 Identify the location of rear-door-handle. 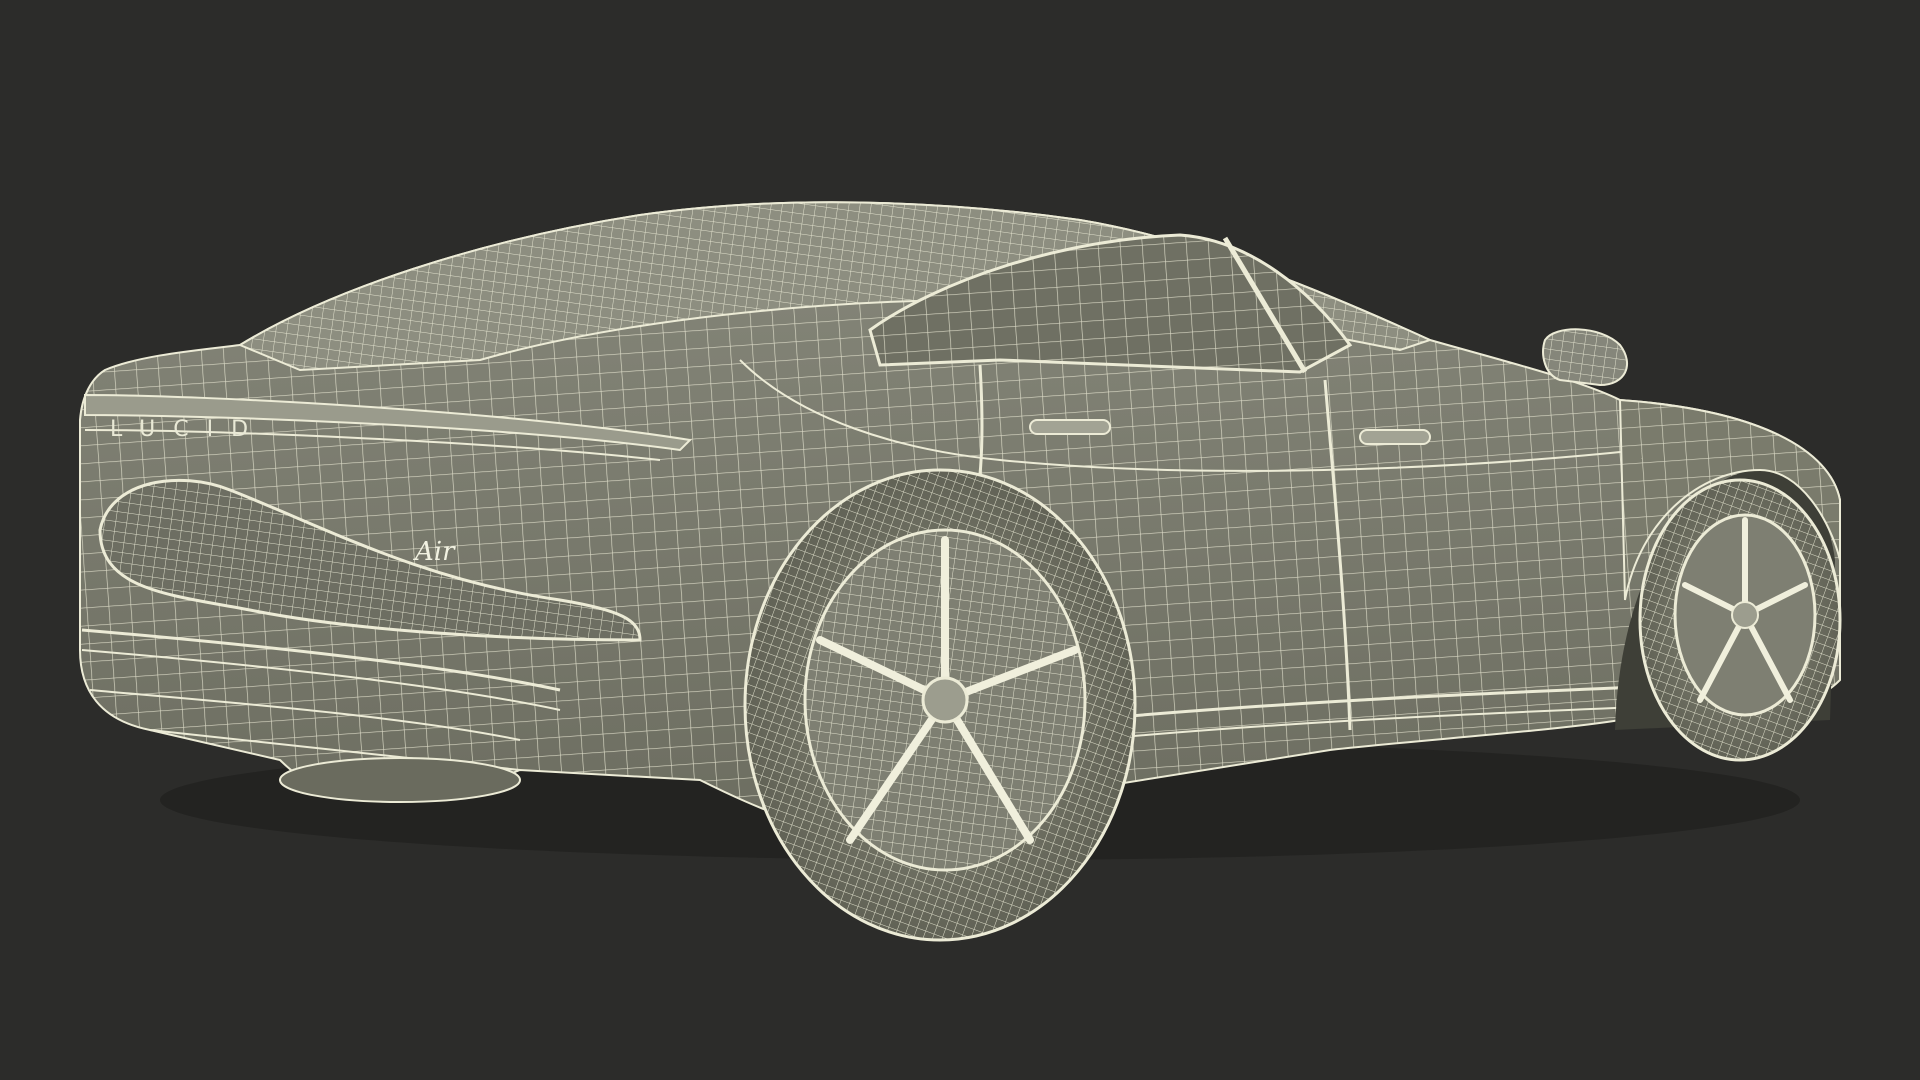
(1070, 427).